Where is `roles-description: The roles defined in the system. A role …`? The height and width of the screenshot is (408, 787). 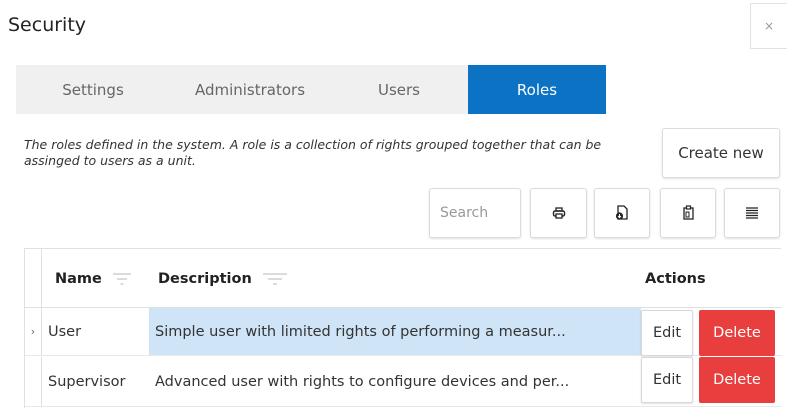 roles-description: The roles defined in the system. A role … is located at coordinates (313, 152).